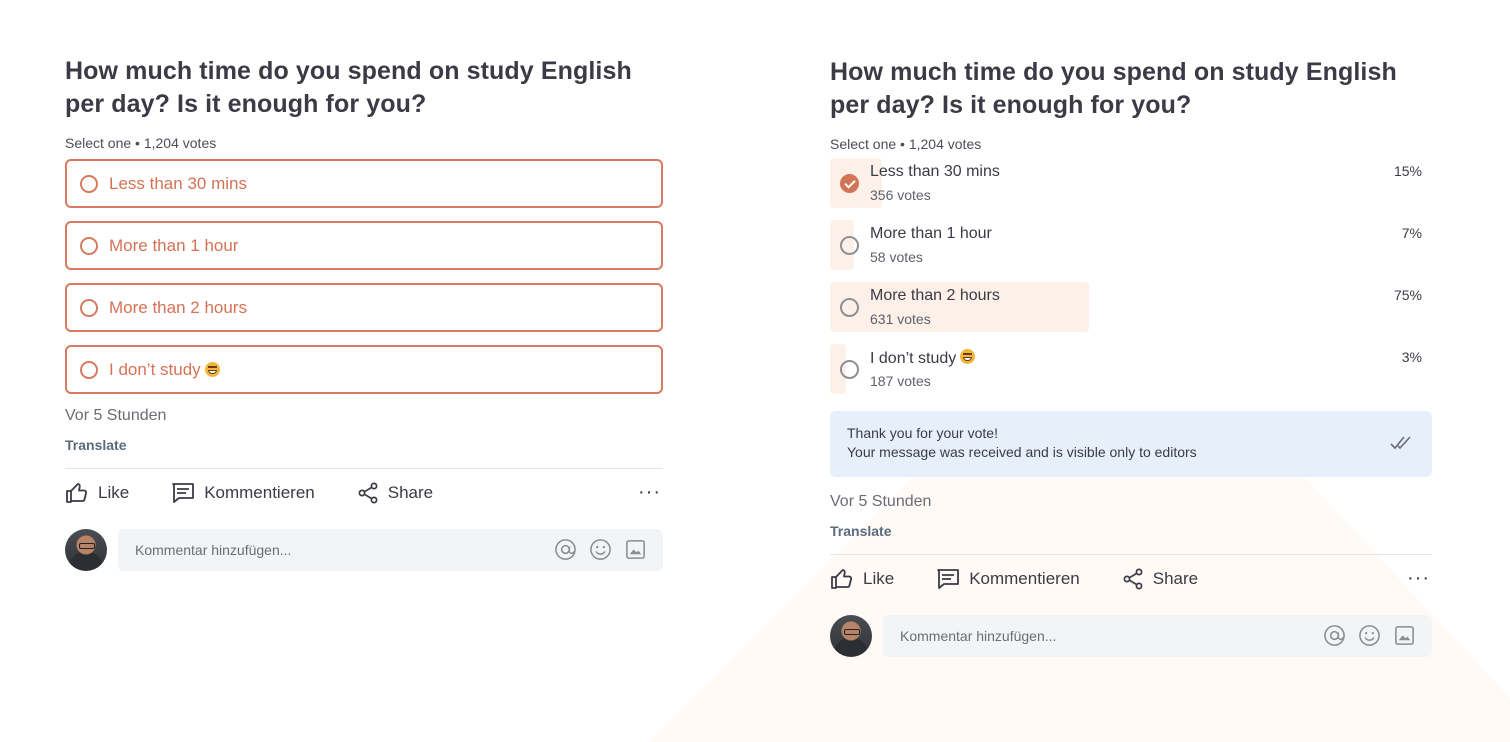  Describe the element at coordinates (935, 295) in the screenshot. I see `result-label: More than 2 hours` at that location.